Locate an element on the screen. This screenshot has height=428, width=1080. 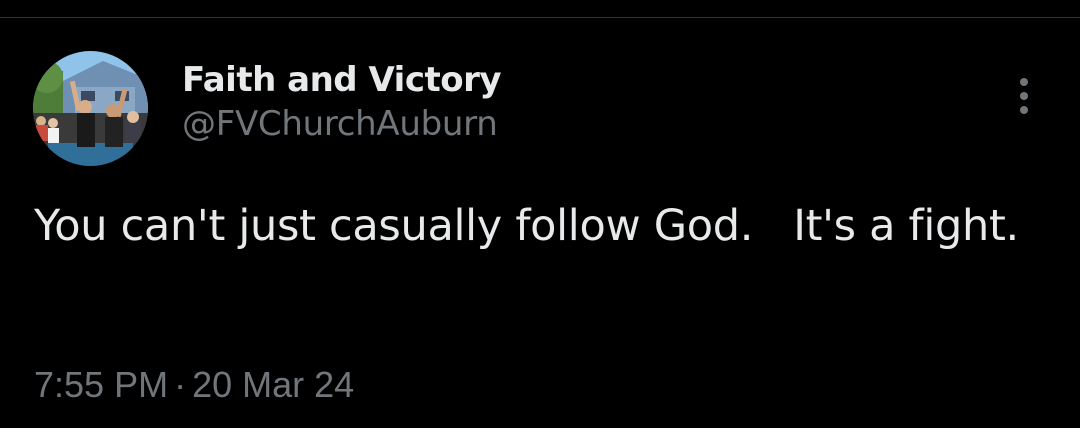
author-handle: @FVChurchAuburn is located at coordinates (341, 124).